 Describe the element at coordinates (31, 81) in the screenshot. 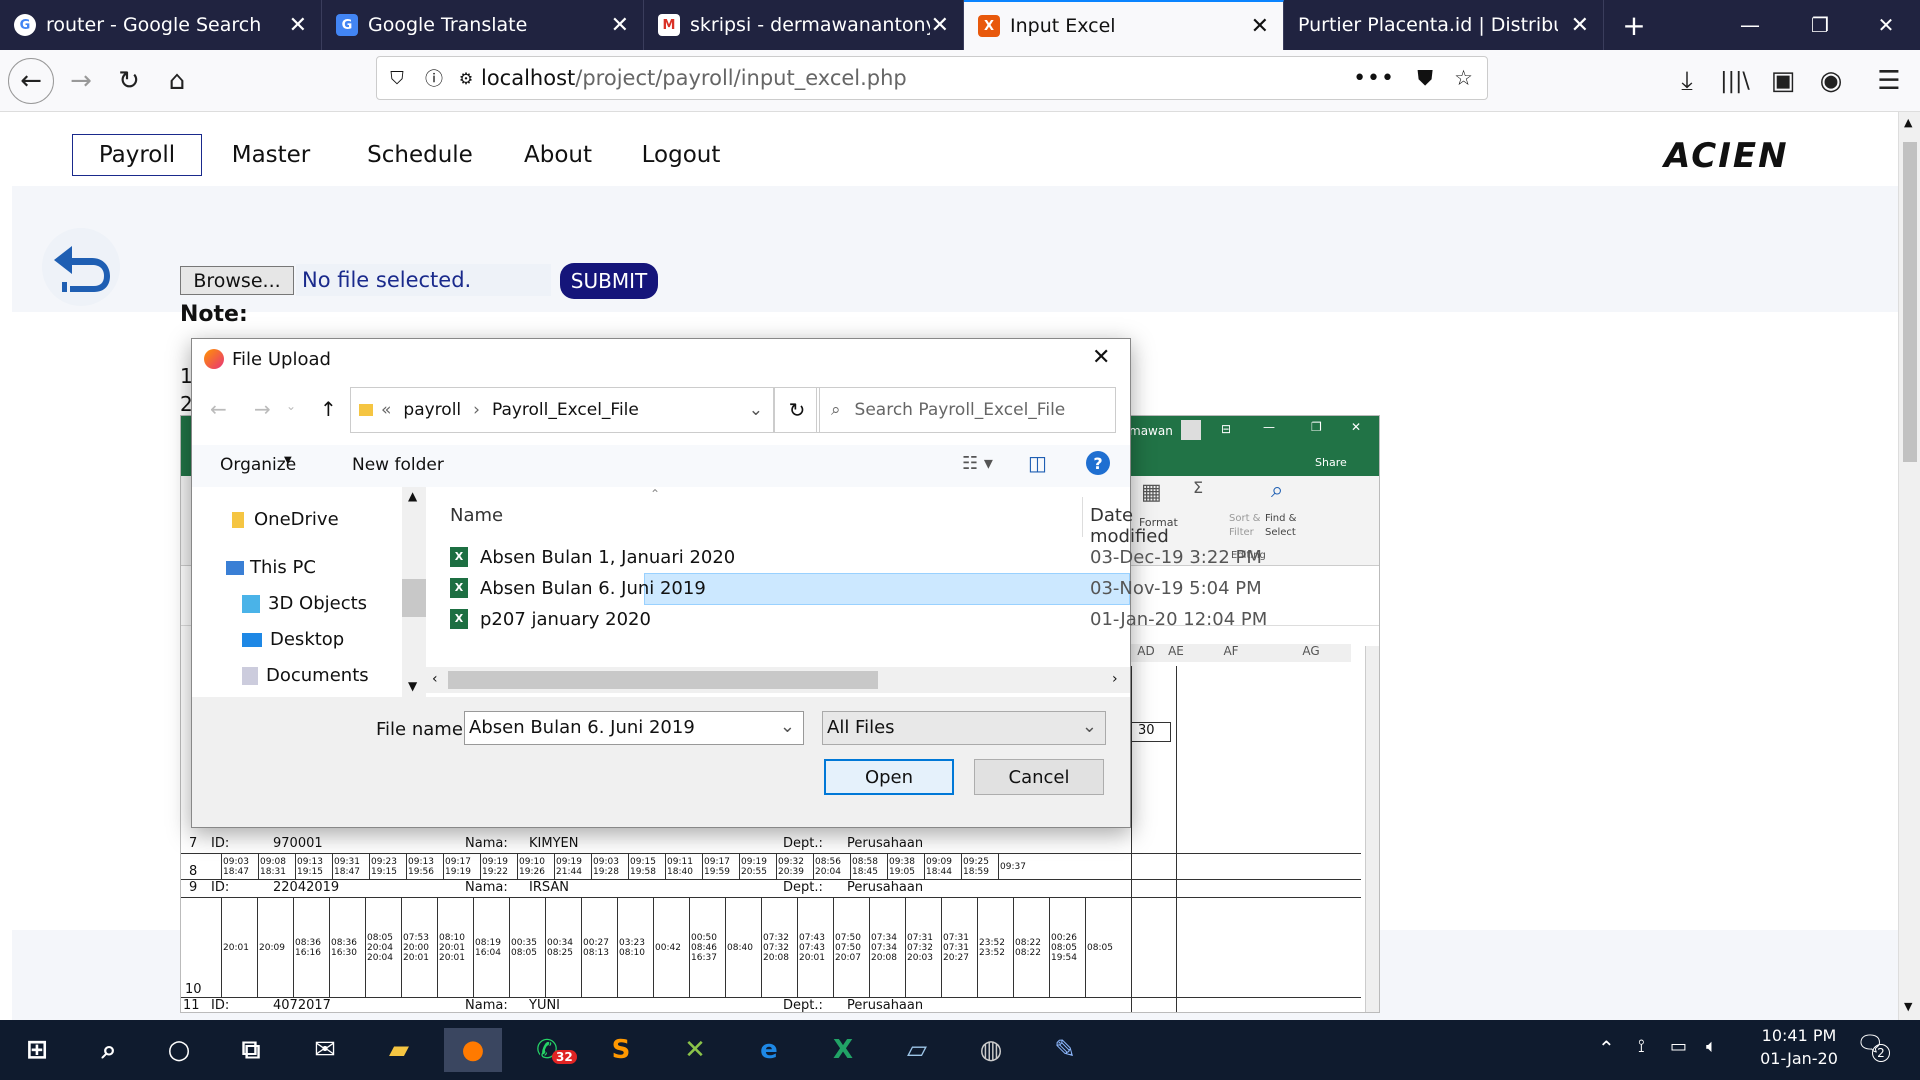

I see `back-icon: ←` at that location.